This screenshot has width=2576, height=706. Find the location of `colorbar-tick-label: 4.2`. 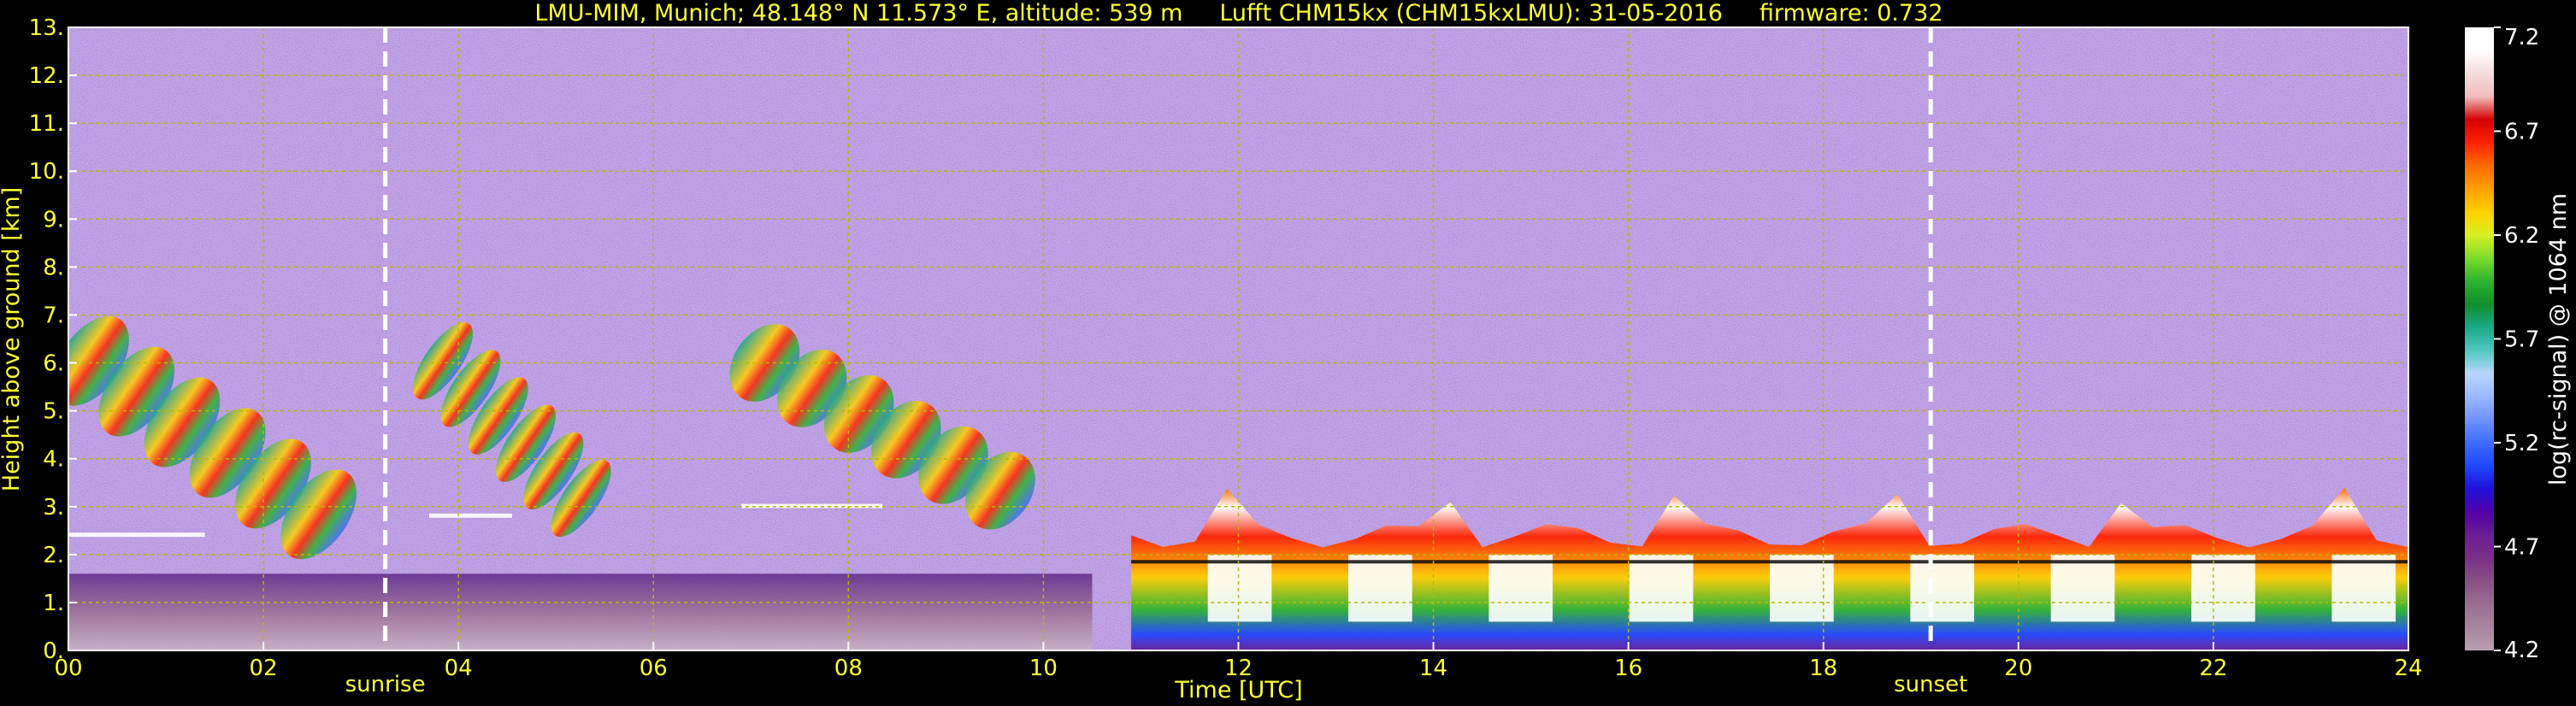

colorbar-tick-label: 4.2 is located at coordinates (2521, 650).